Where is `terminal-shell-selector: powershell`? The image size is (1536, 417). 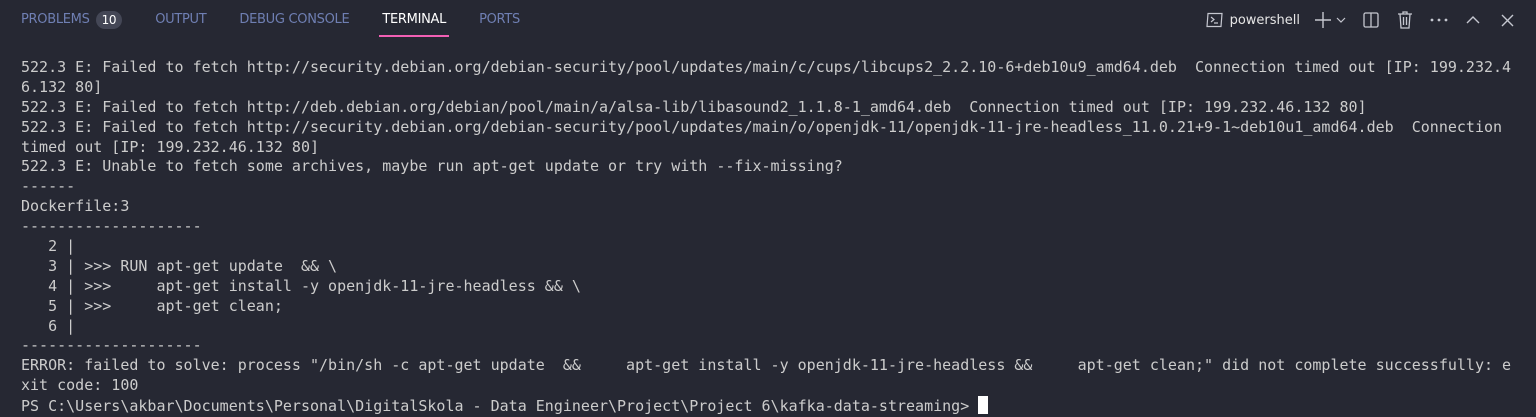 terminal-shell-selector: powershell is located at coordinates (1252, 20).